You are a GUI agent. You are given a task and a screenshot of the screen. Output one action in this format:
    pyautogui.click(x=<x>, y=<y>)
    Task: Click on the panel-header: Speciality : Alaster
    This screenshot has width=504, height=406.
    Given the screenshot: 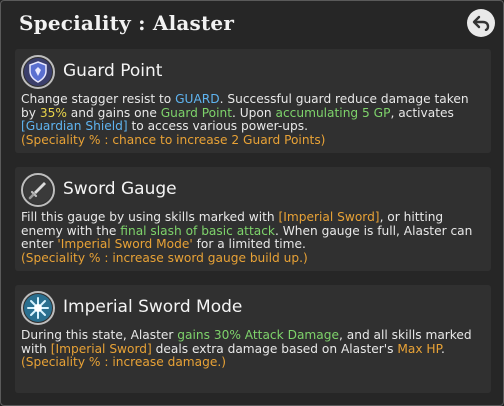 What is the action you would take?
    pyautogui.click(x=252, y=24)
    